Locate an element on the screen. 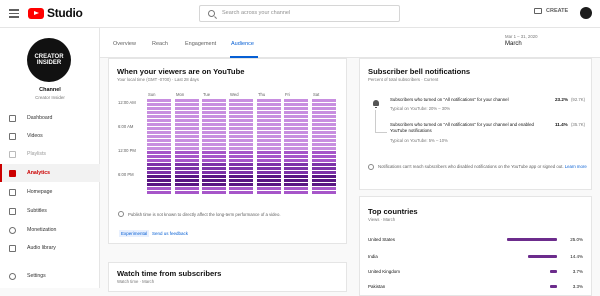  top-countries-card: Top countries Views · March is located at coordinates (475, 246).